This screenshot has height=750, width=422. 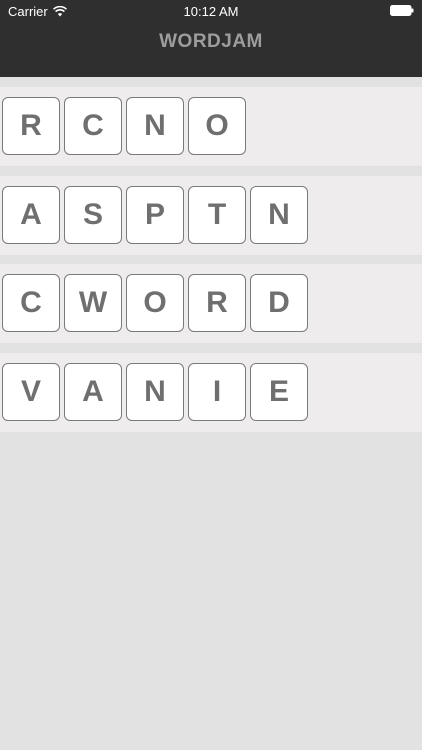 What do you see at coordinates (211, 41) in the screenshot?
I see `page-title: WORDJAM` at bounding box center [211, 41].